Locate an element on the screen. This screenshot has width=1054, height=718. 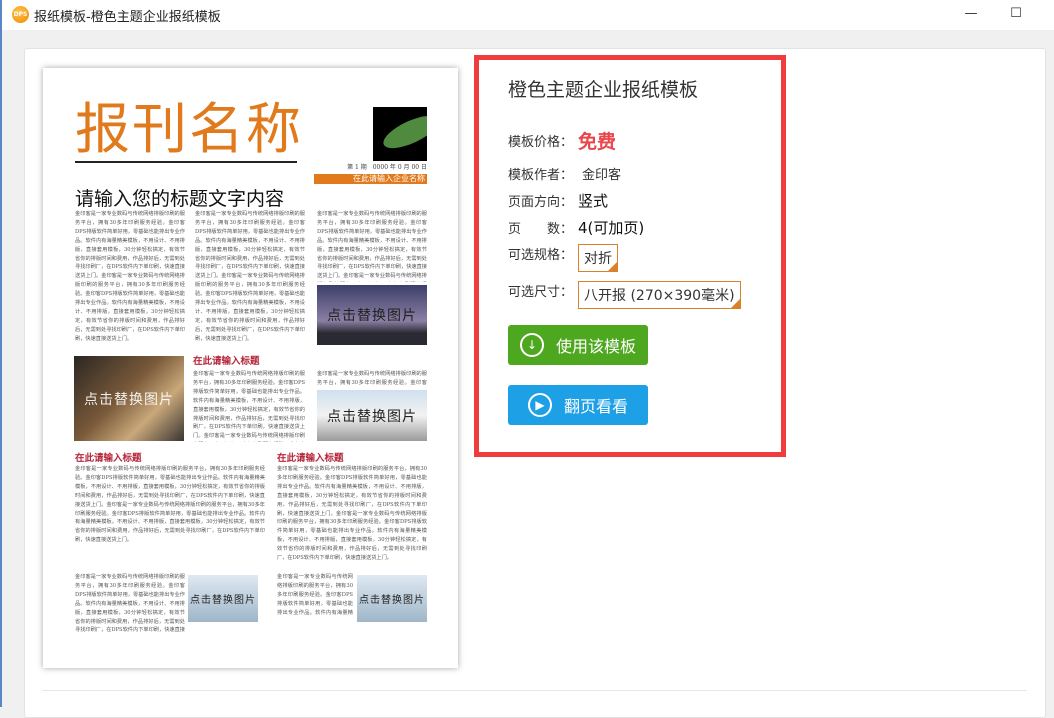
size-option-selected: 八开报 (270×390毫米) is located at coordinates (659, 295).